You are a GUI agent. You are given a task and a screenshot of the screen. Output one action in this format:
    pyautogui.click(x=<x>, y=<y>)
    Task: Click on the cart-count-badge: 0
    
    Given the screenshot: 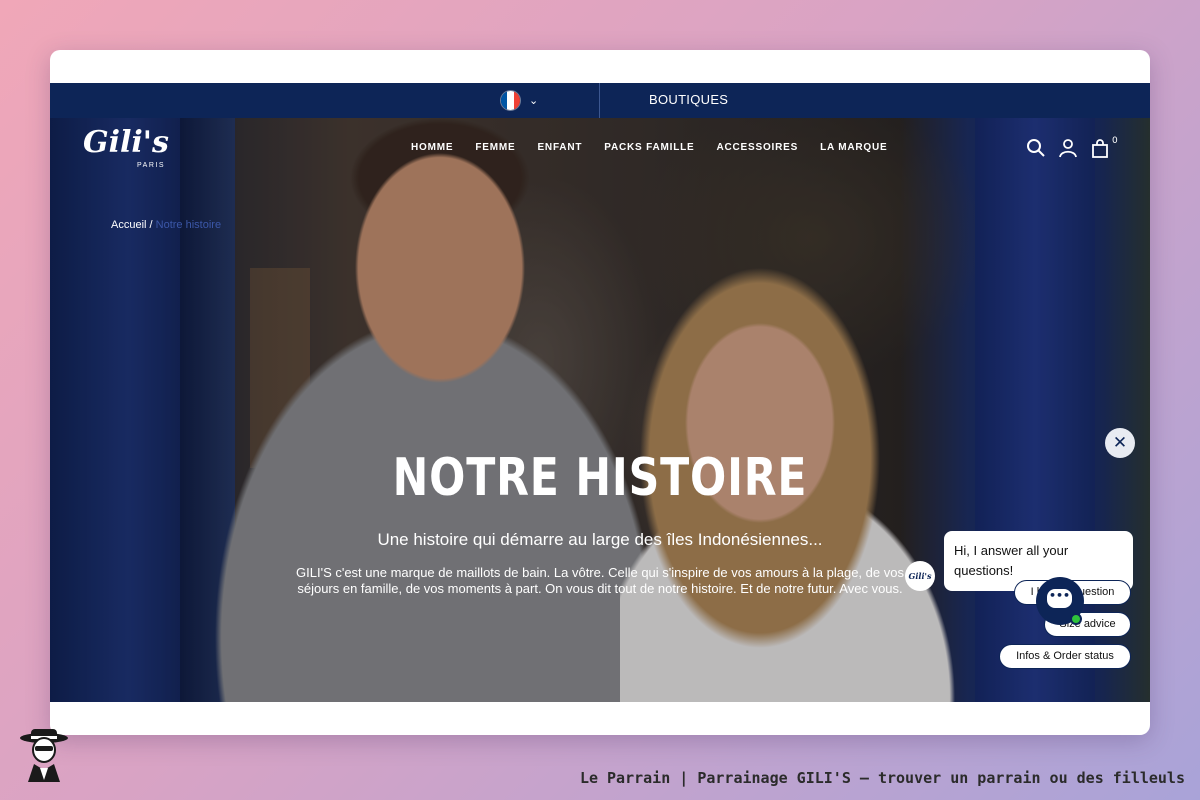 What is the action you would take?
    pyautogui.click(x=1115, y=141)
    